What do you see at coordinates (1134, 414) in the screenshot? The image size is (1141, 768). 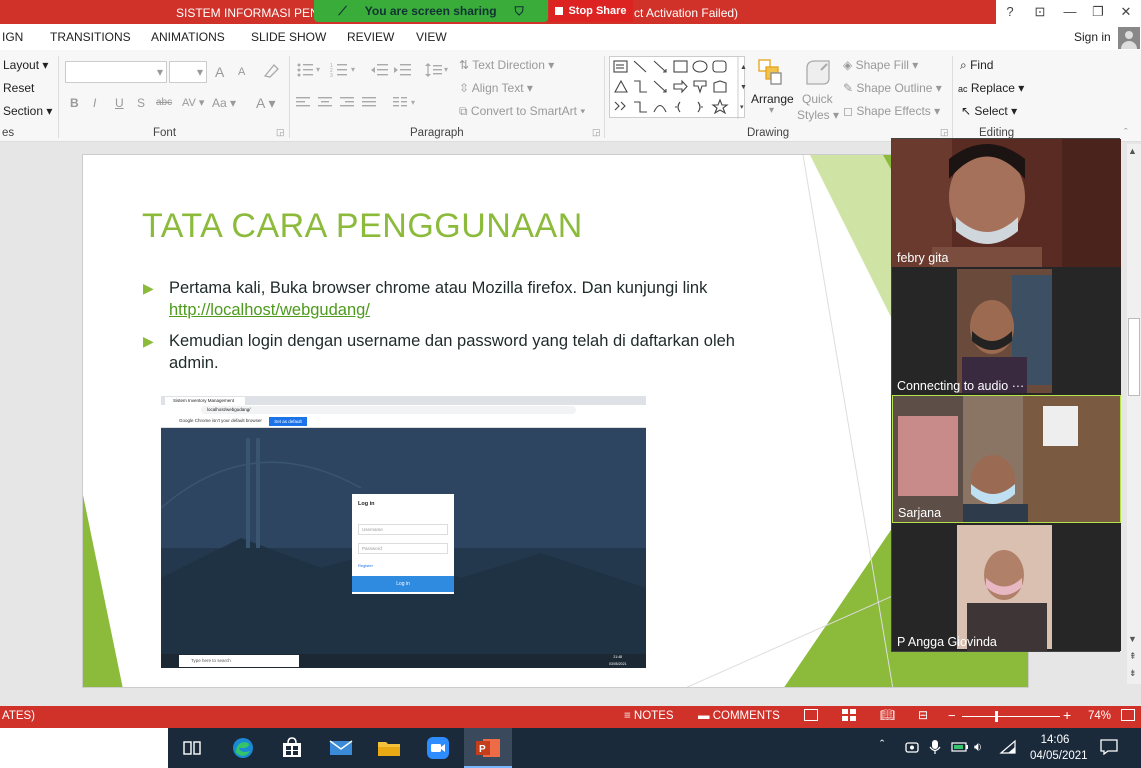 I see `editor-scrollbar` at bounding box center [1134, 414].